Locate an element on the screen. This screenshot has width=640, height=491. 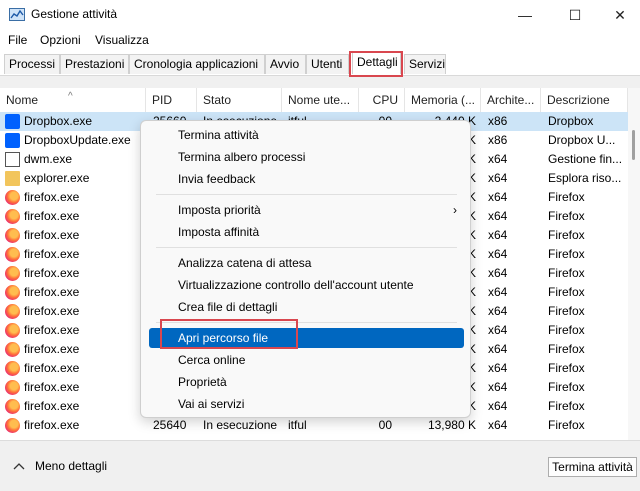
tab-app-history: Cronologia applicazioni is located at coordinates (197, 64).